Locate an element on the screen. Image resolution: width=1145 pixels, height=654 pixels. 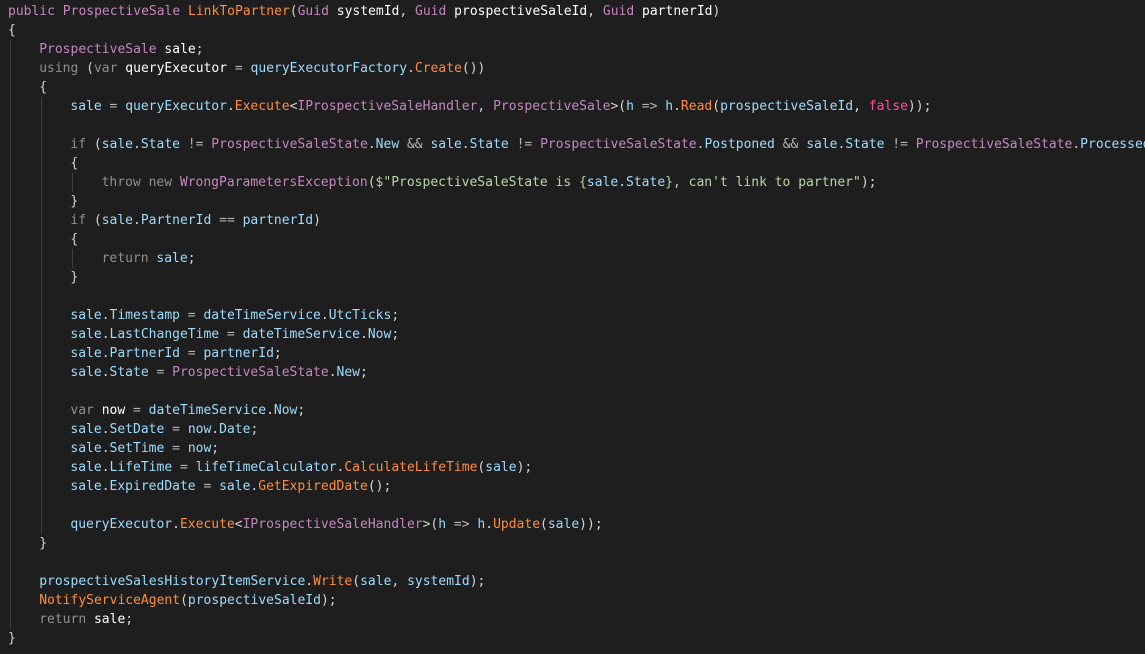
code-token: Execute is located at coordinates (262, 106).